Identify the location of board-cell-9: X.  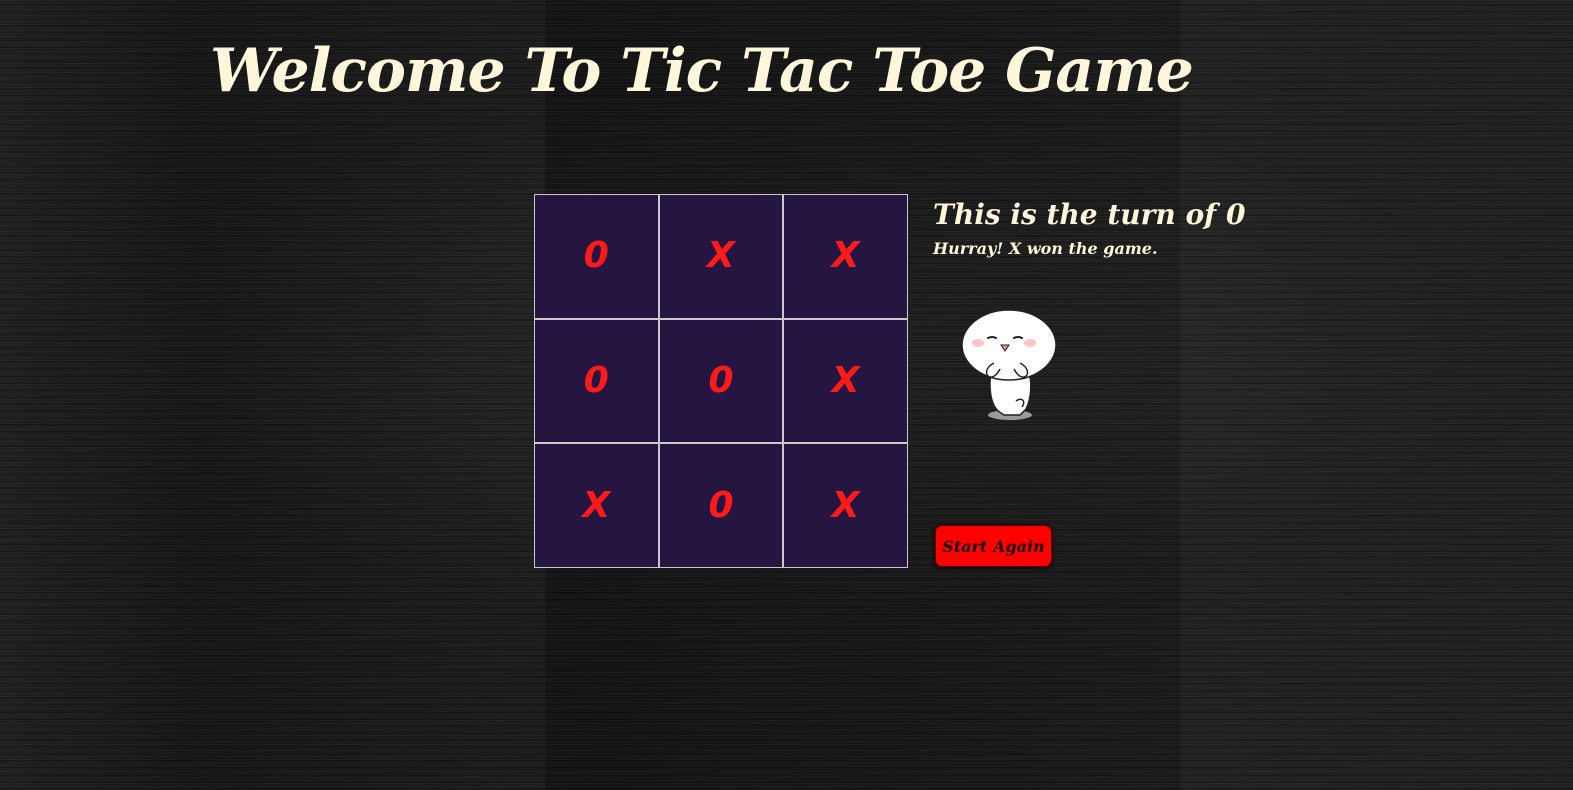
(845, 505).